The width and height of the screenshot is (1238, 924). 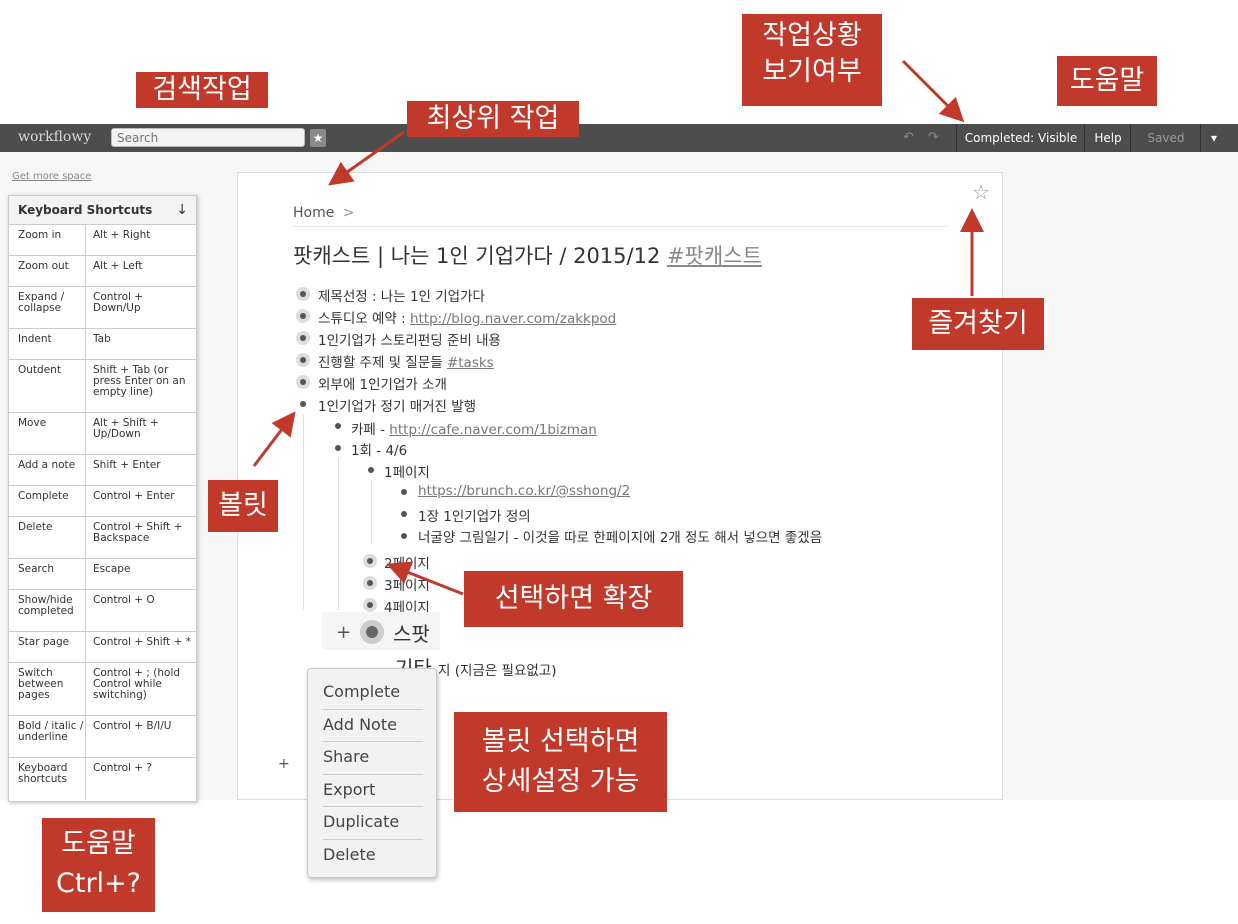 What do you see at coordinates (560, 781) in the screenshot?
I see `annotation-line: 상세설정 가능` at bounding box center [560, 781].